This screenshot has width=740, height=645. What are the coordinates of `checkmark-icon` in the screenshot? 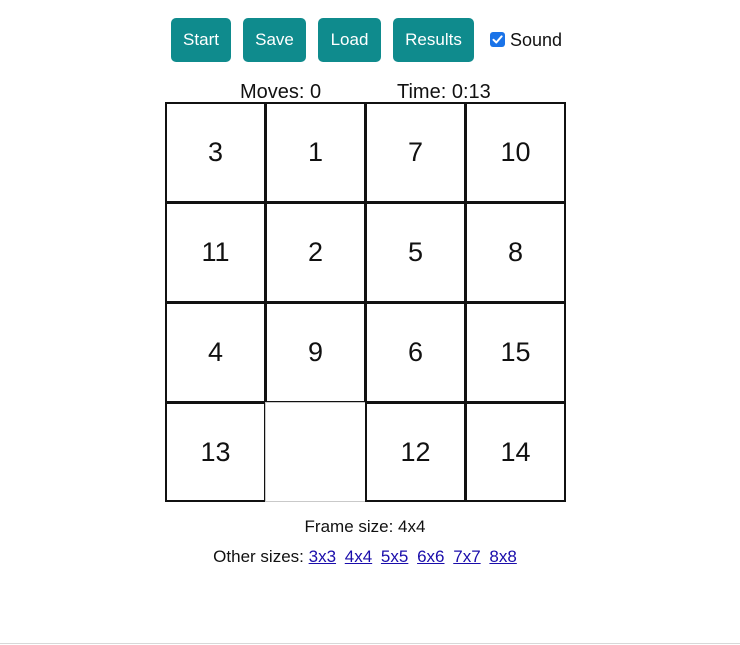 It's located at (497, 38).